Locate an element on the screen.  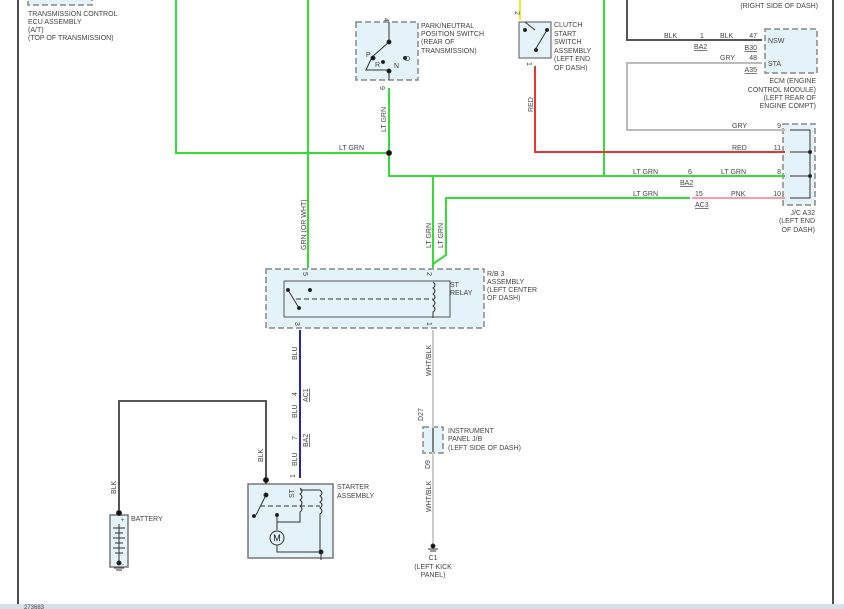
pn-switch-label: TRANSMISSION) is located at coordinates (449, 51).